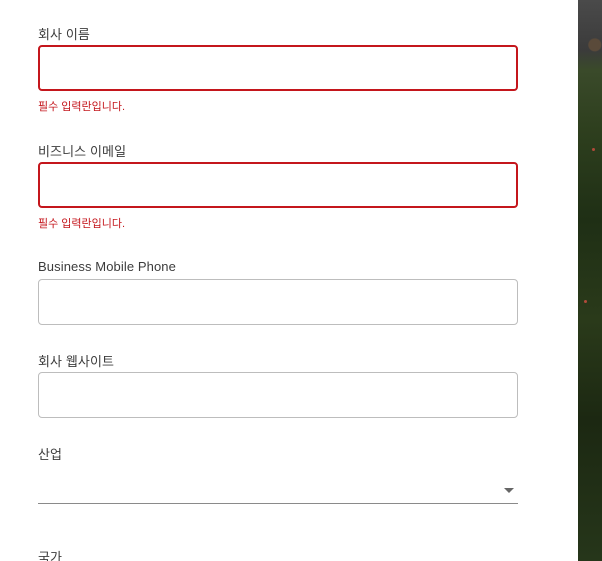 This screenshot has width=602, height=561. I want to click on country-label: 국가, so click(50, 555).